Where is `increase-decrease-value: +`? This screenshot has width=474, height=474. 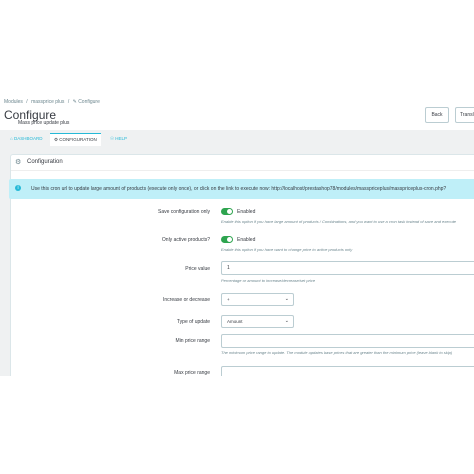 increase-decrease-value: + is located at coordinates (228, 299).